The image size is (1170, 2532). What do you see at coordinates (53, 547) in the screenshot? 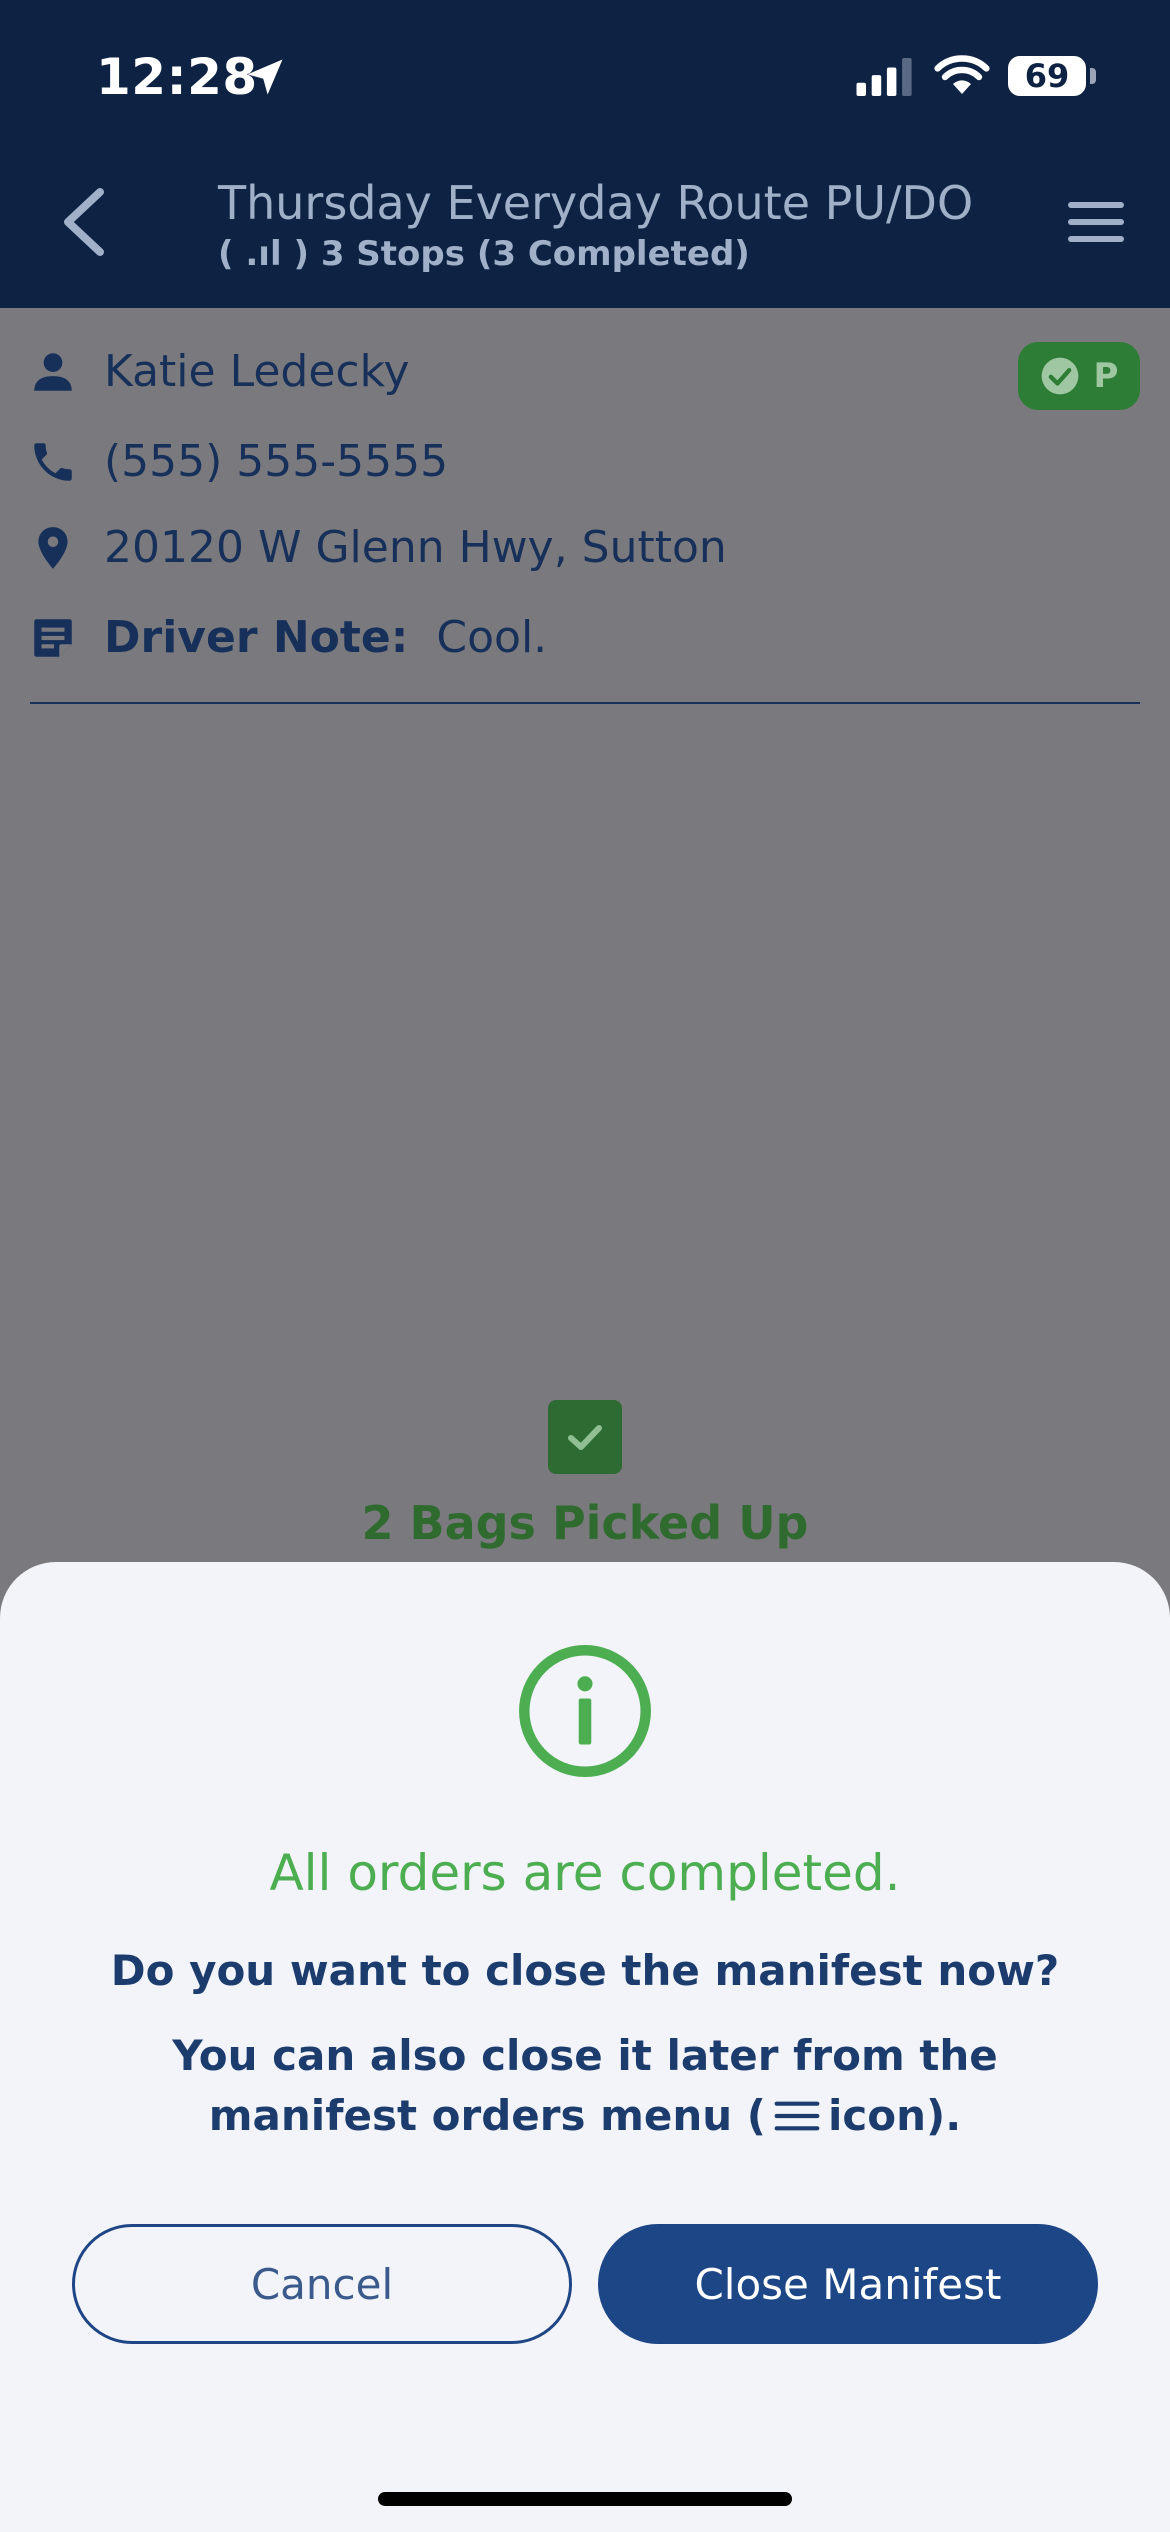
I see `map-pin-icon` at bounding box center [53, 547].